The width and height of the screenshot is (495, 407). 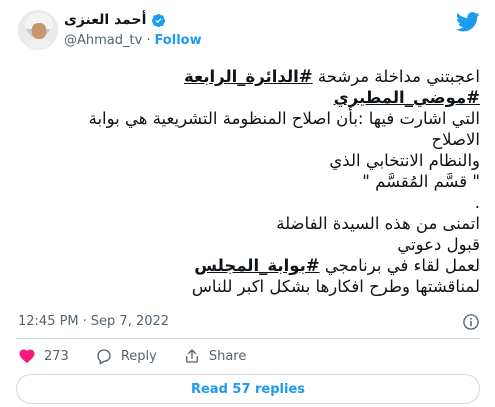 What do you see at coordinates (130, 321) in the screenshot?
I see `tweet-date: Sep 7, 2022` at bounding box center [130, 321].